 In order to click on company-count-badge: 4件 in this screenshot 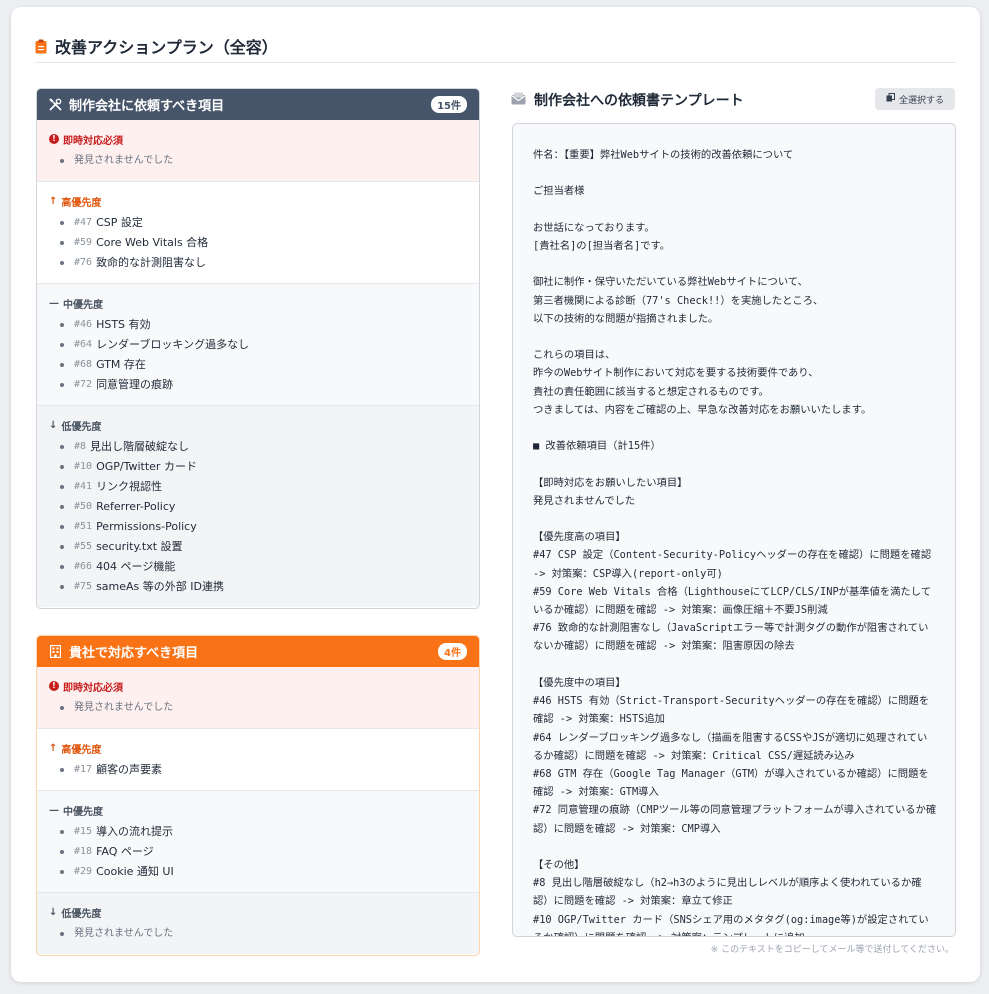, I will do `click(452, 651)`.